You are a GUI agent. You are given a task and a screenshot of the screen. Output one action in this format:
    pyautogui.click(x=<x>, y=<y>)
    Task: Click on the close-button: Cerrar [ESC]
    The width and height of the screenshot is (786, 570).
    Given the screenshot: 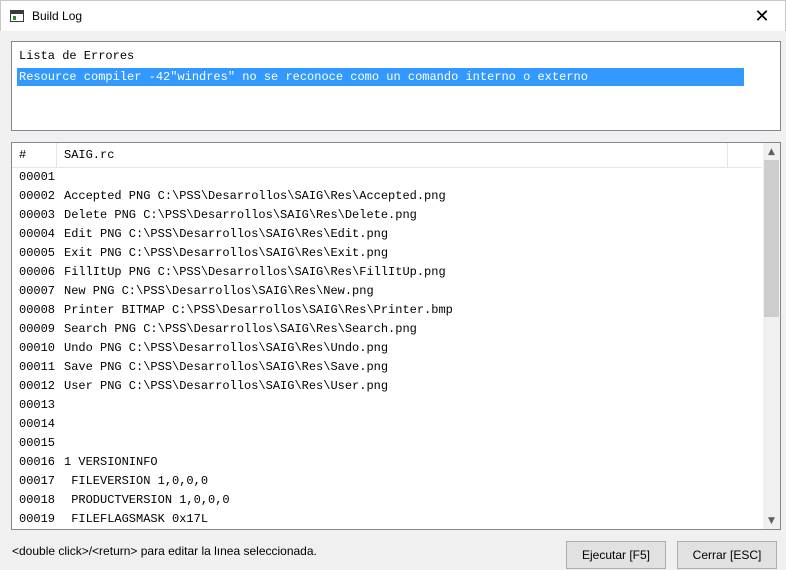 What is the action you would take?
    pyautogui.click(x=727, y=555)
    